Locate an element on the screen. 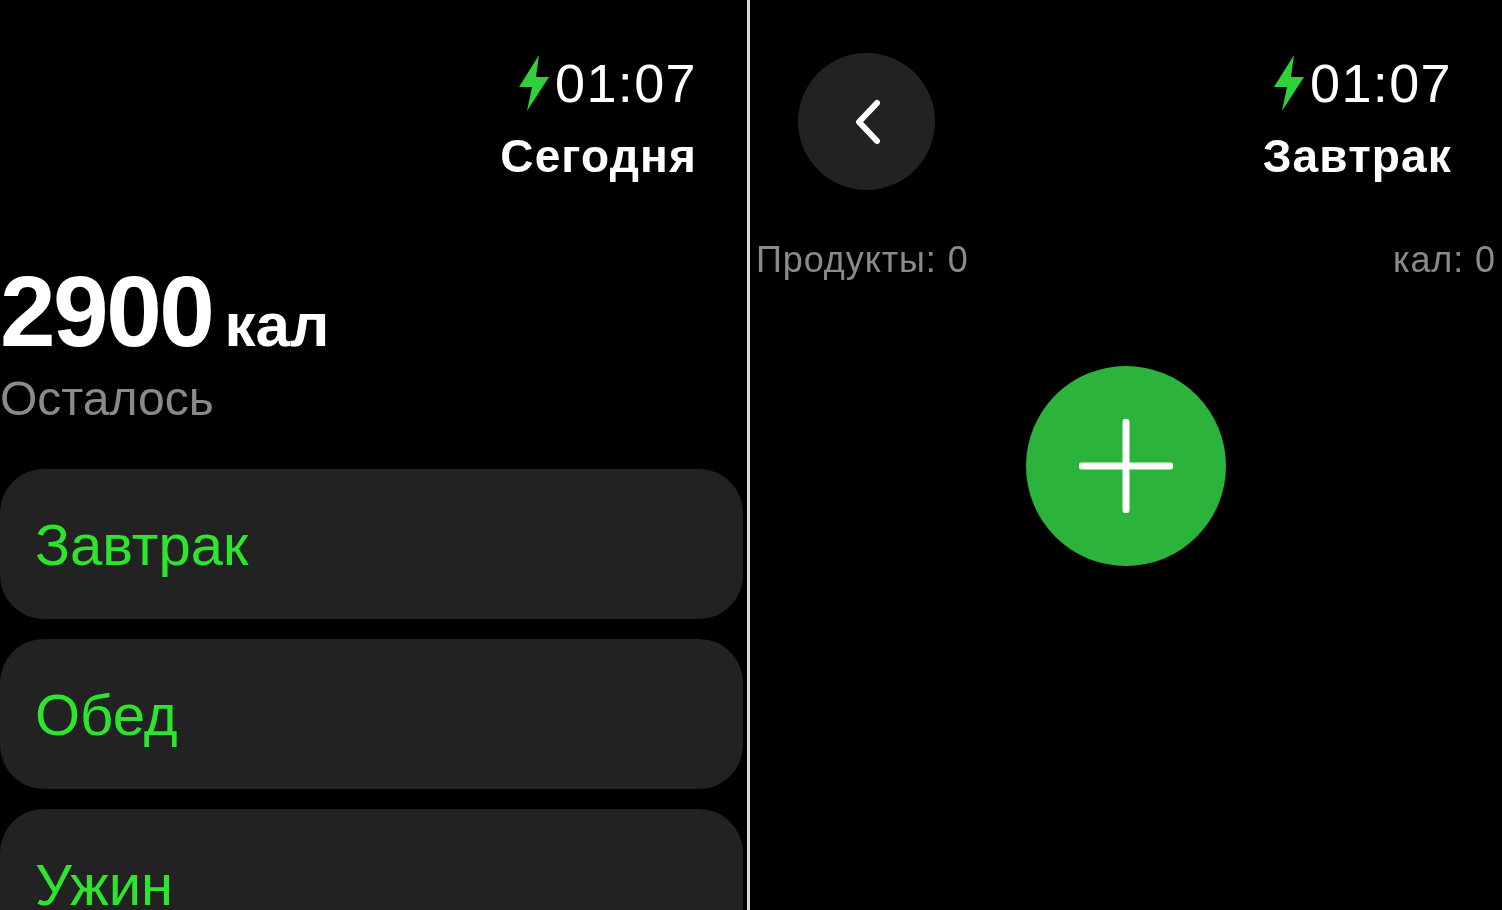  products-count: Продукты: 0 is located at coordinates (862, 260).